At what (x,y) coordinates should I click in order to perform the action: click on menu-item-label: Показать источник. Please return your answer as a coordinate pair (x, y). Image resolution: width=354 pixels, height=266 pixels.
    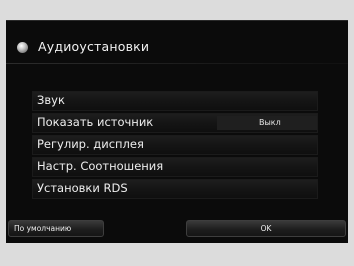
    Looking at the image, I should click on (95, 122).